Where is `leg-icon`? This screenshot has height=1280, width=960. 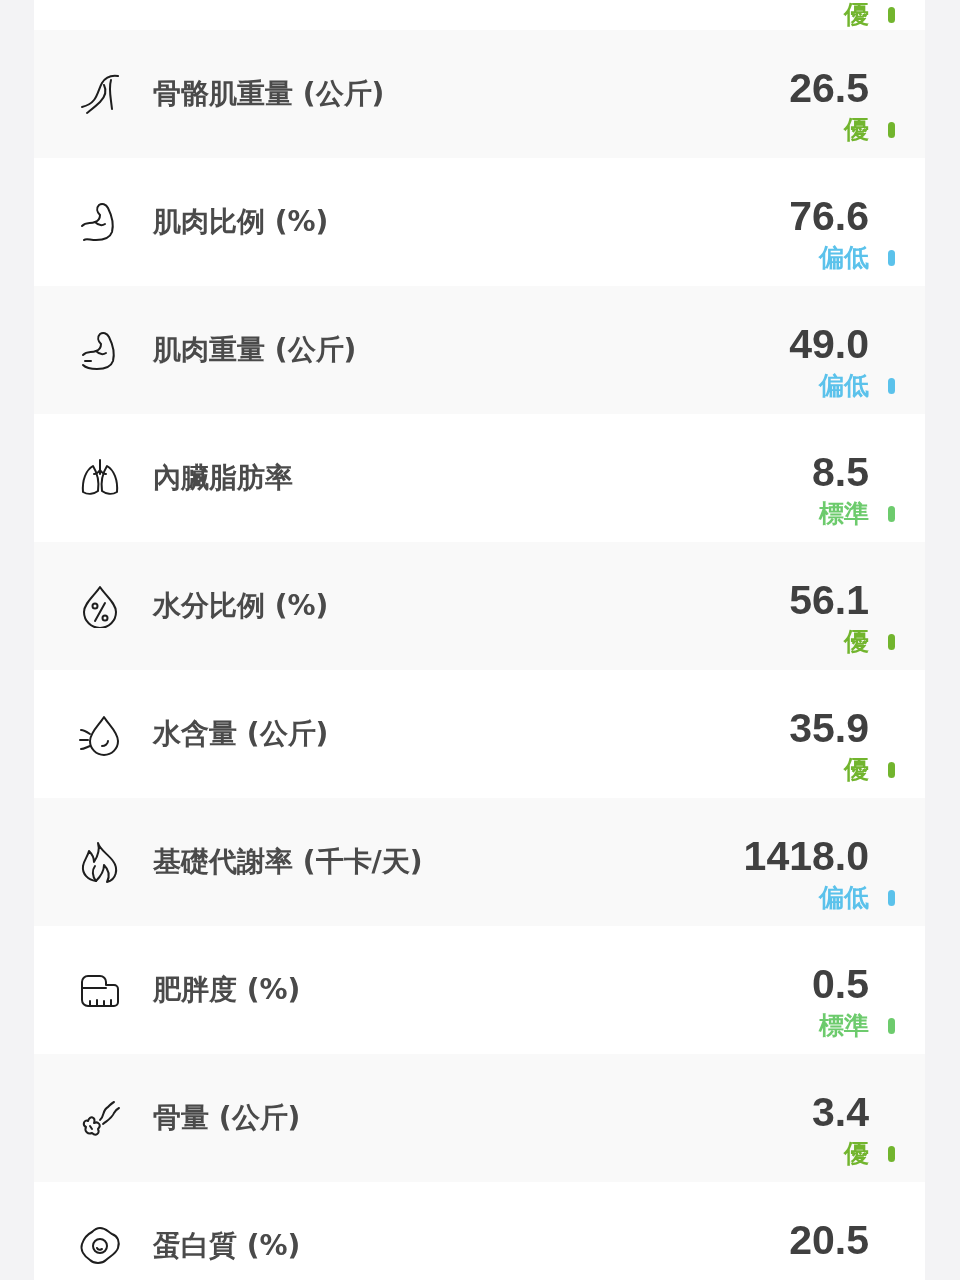 leg-icon is located at coordinates (100, 94).